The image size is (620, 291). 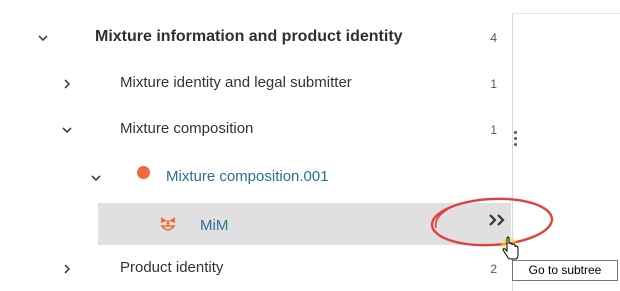 I want to click on tree-item-mixture-identity: Mixture identity and legal submitter 1, so click(x=255, y=84).